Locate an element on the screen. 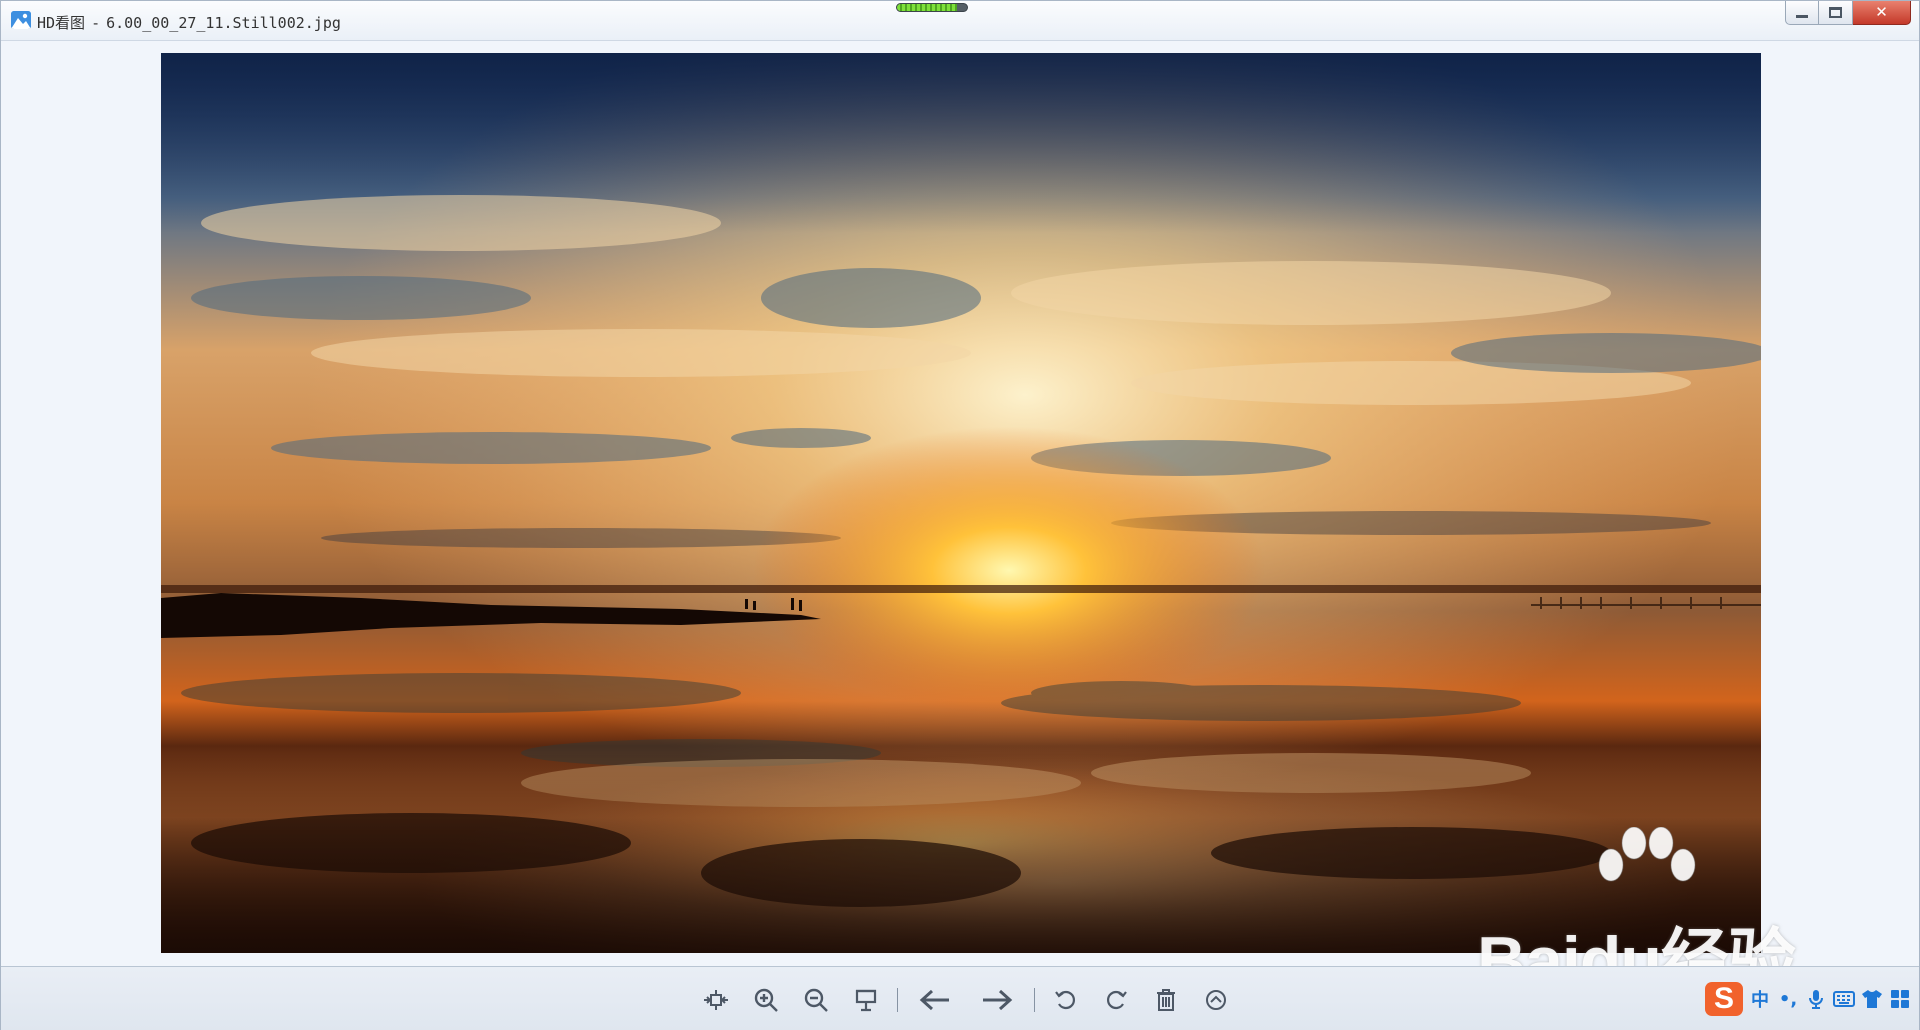 The width and height of the screenshot is (1920, 1030). arrow-right-icon is located at coordinates (998, 1000).